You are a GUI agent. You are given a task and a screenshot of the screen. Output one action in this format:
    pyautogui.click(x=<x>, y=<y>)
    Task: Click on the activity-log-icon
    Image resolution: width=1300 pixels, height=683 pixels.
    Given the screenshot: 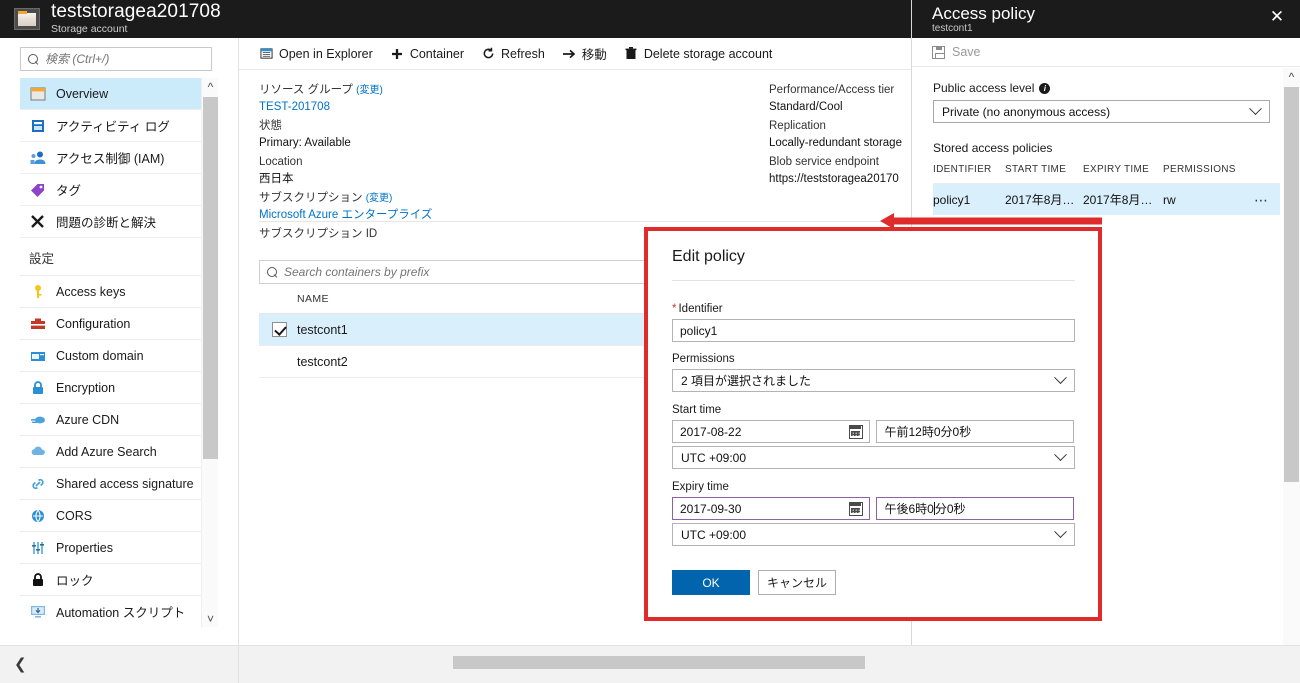 What is the action you would take?
    pyautogui.click(x=38, y=126)
    